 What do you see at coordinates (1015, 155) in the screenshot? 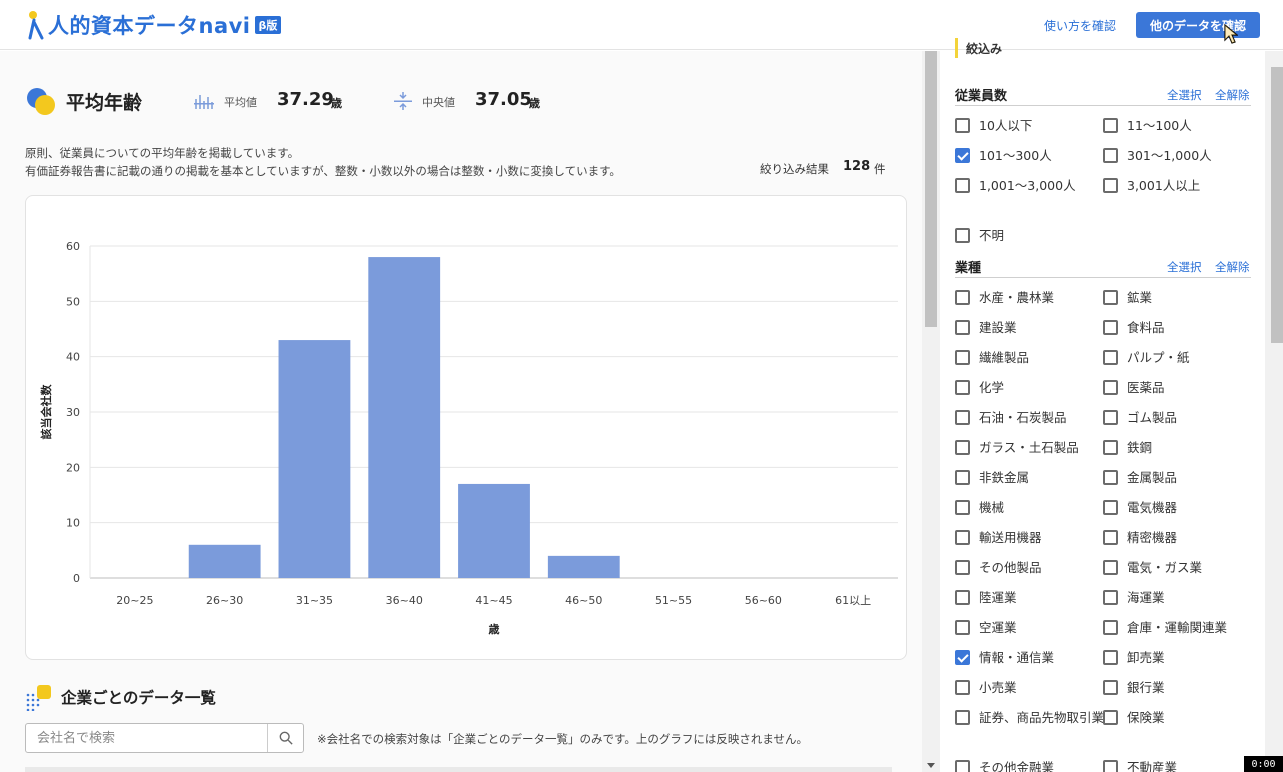
I see `employees-option-label: 101～300人` at bounding box center [1015, 155].